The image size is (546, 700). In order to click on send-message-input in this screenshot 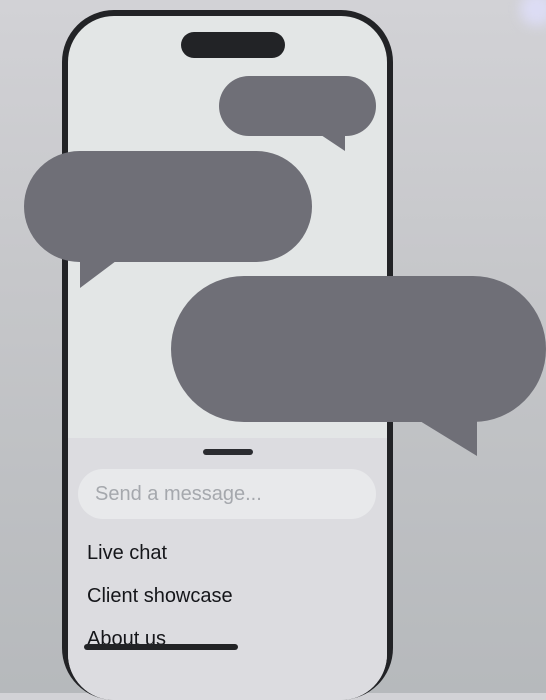, I will do `click(227, 494)`.